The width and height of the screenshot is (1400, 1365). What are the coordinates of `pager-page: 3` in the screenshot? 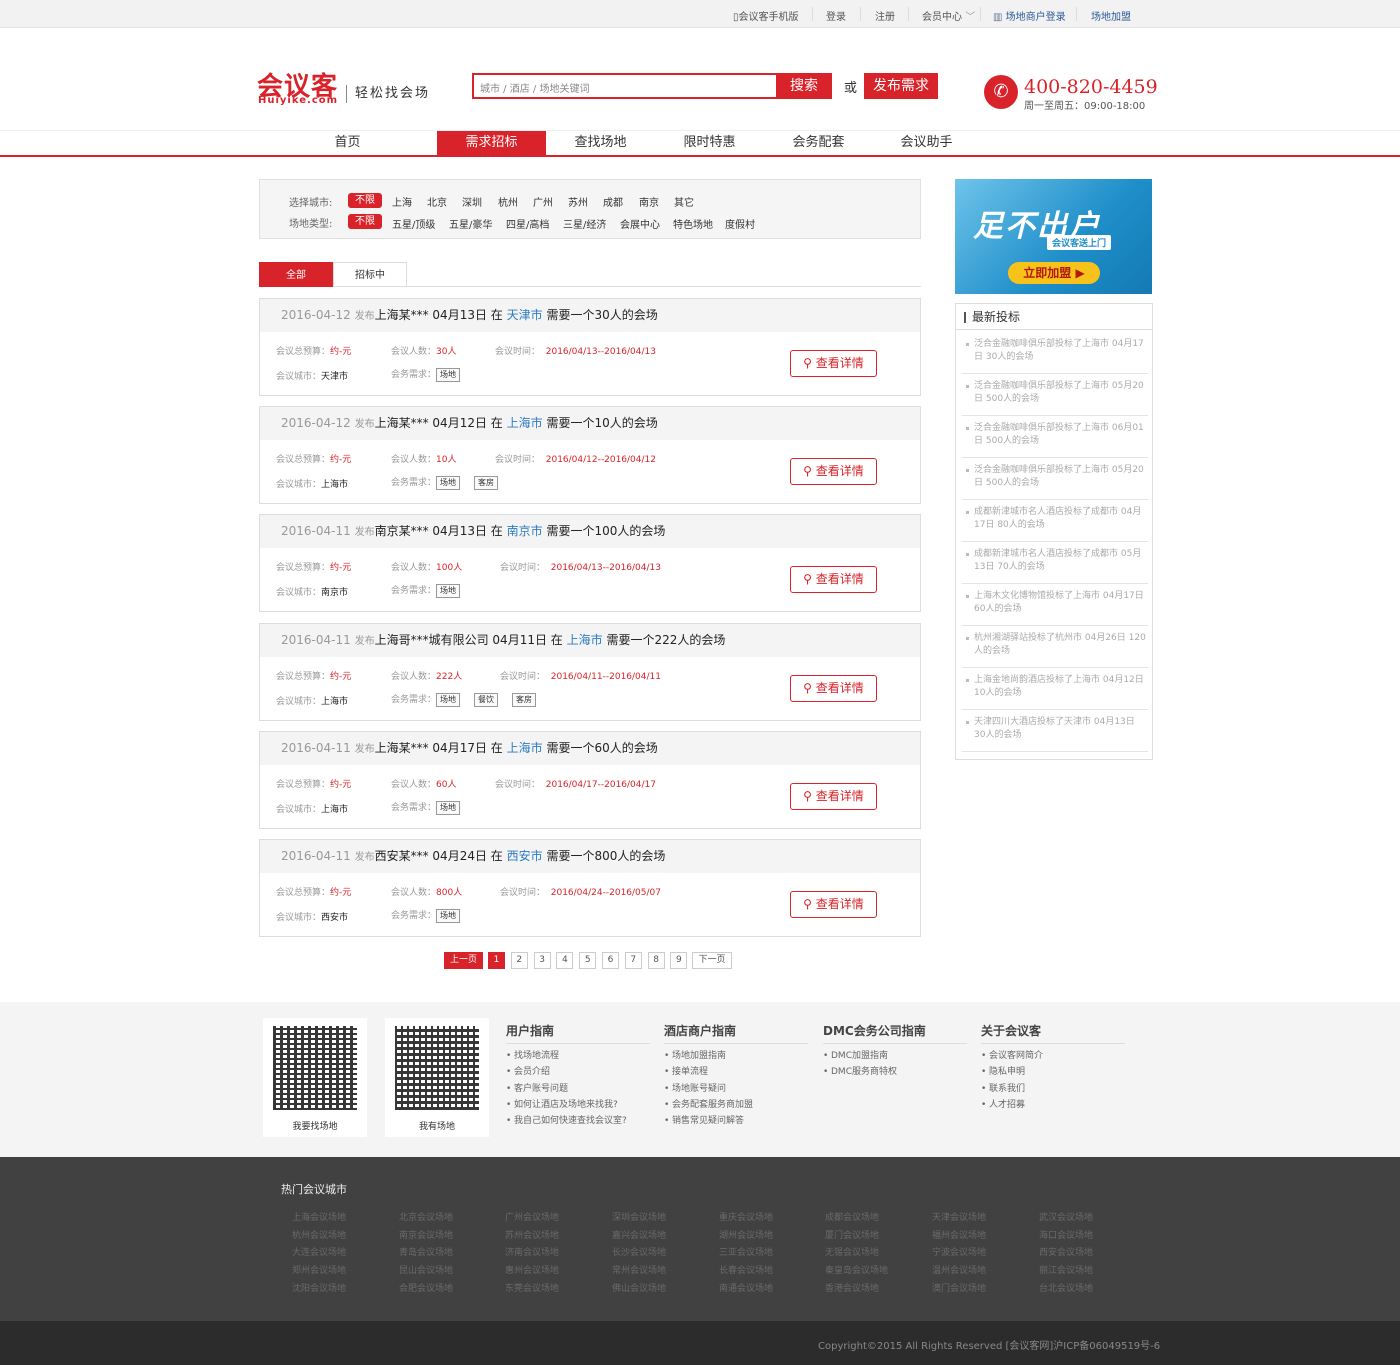 It's located at (542, 960).